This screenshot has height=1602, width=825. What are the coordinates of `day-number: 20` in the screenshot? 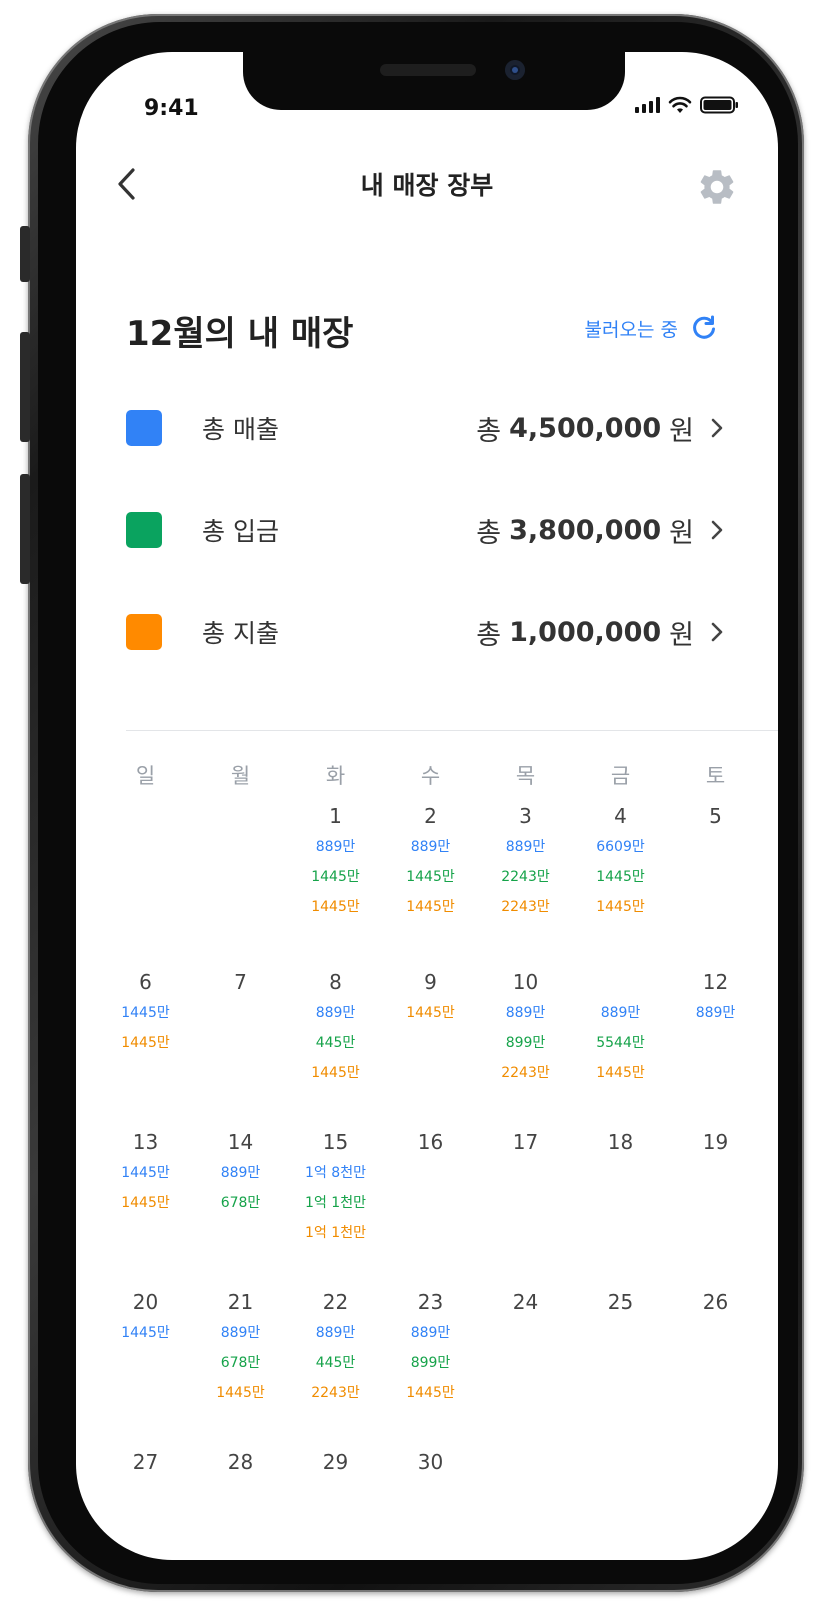 It's located at (145, 1302).